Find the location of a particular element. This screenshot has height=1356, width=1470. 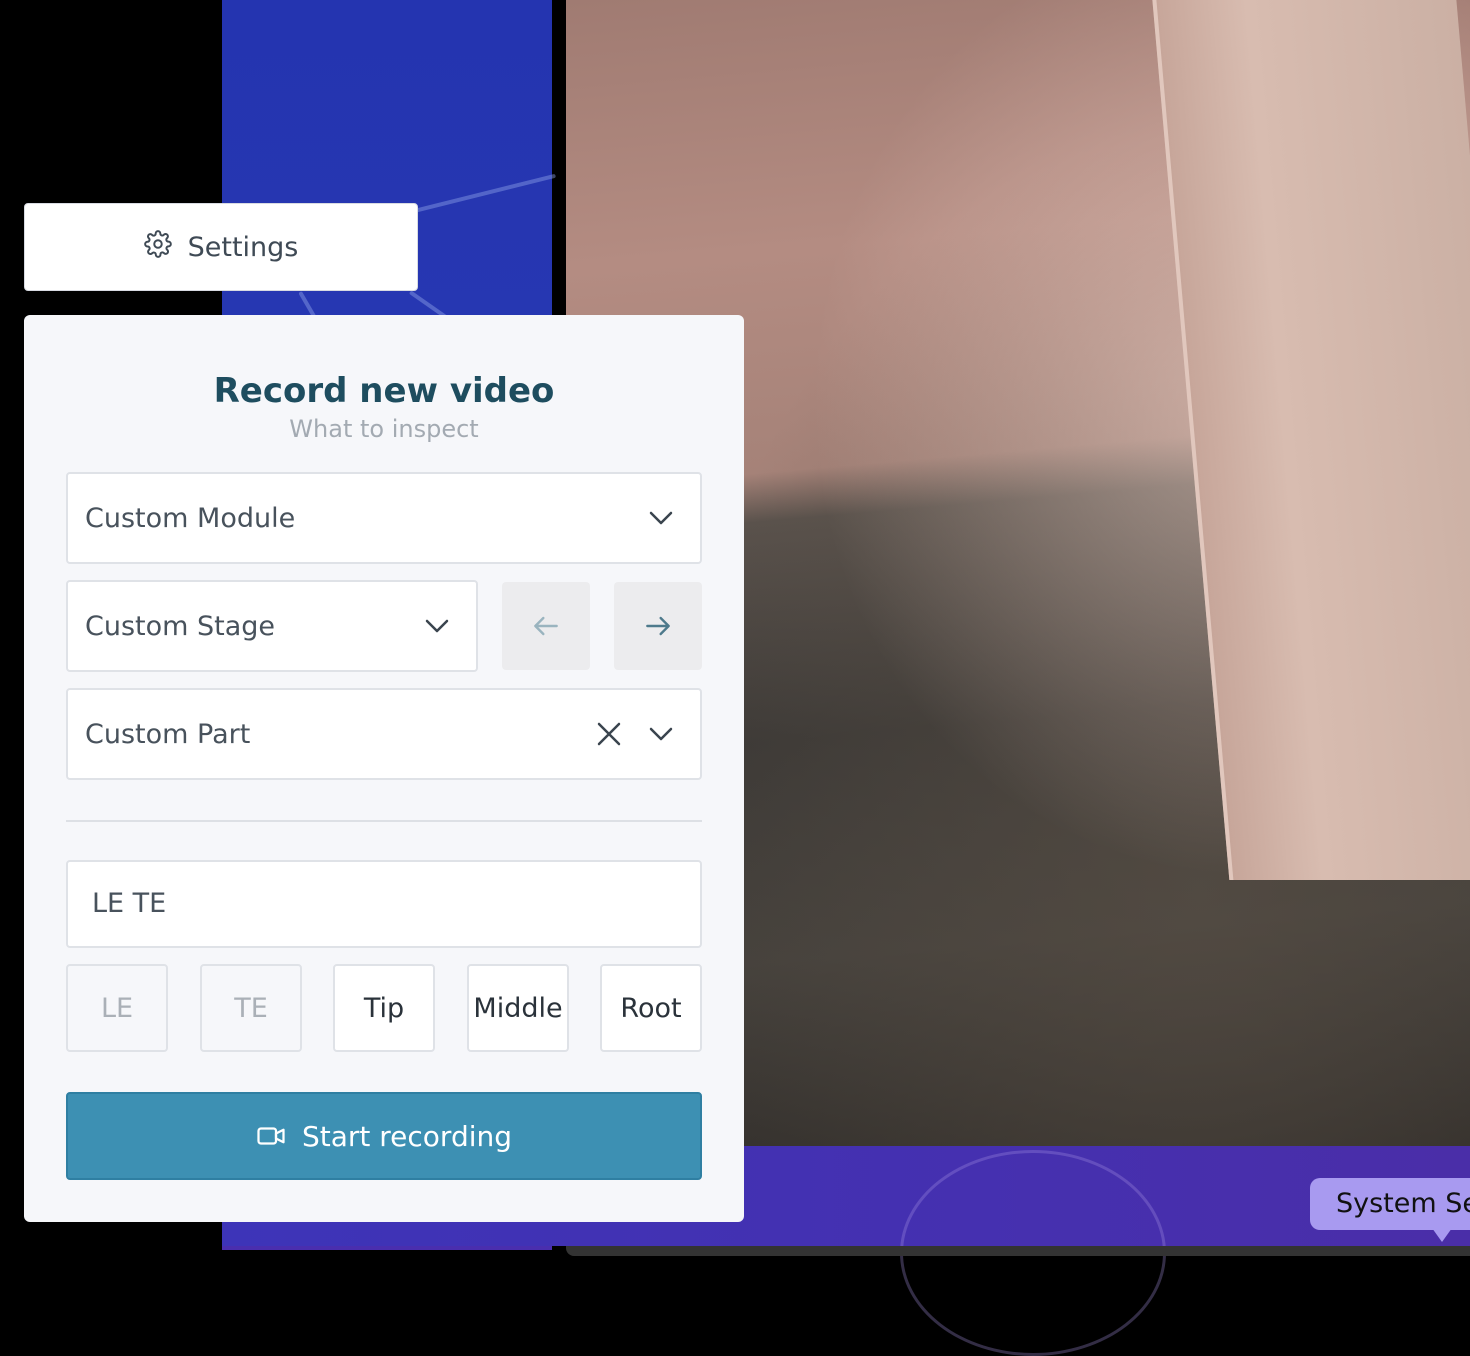

start-recording-label: Start recording is located at coordinates (407, 1136).